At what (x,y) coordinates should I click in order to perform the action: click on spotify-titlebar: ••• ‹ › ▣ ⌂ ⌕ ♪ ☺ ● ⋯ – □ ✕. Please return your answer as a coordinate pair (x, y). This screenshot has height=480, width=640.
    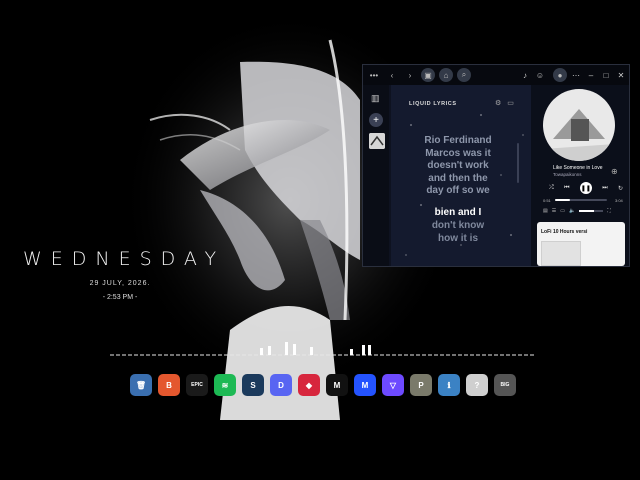
    Looking at the image, I should click on (496, 75).